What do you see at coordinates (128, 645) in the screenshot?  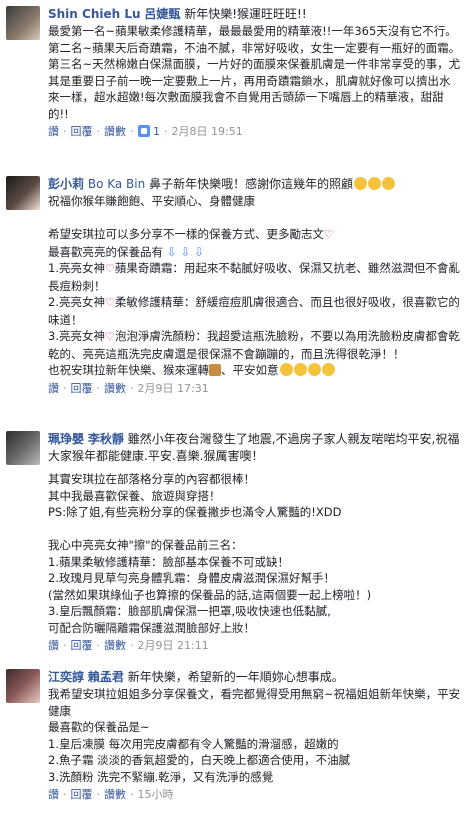 I see `comment-meta: 讚 · 回覆 · 讚數 · 2月9日 21:11` at bounding box center [128, 645].